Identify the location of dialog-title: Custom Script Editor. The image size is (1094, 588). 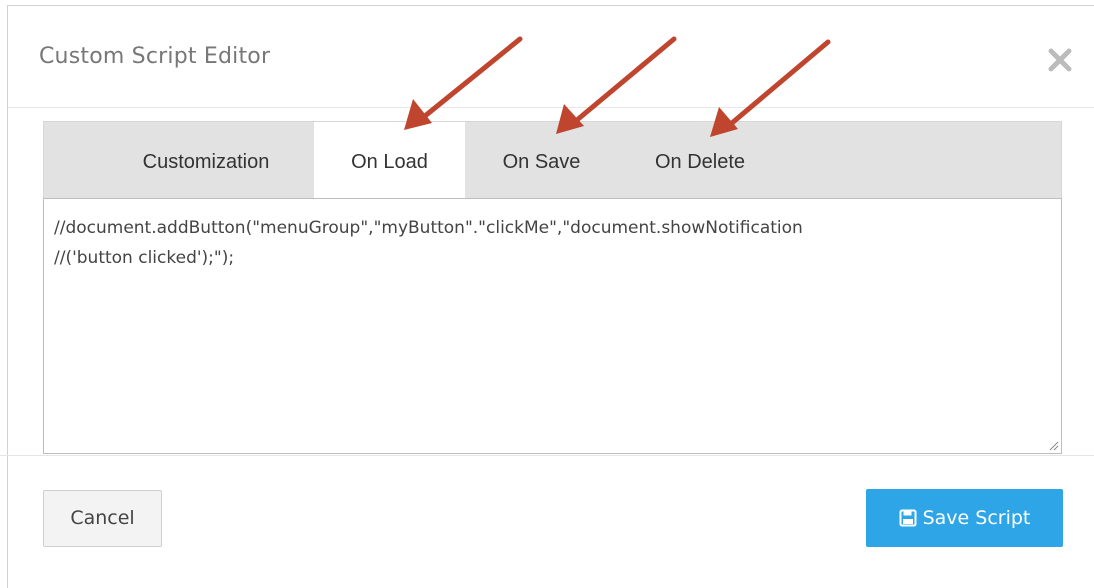
(155, 56).